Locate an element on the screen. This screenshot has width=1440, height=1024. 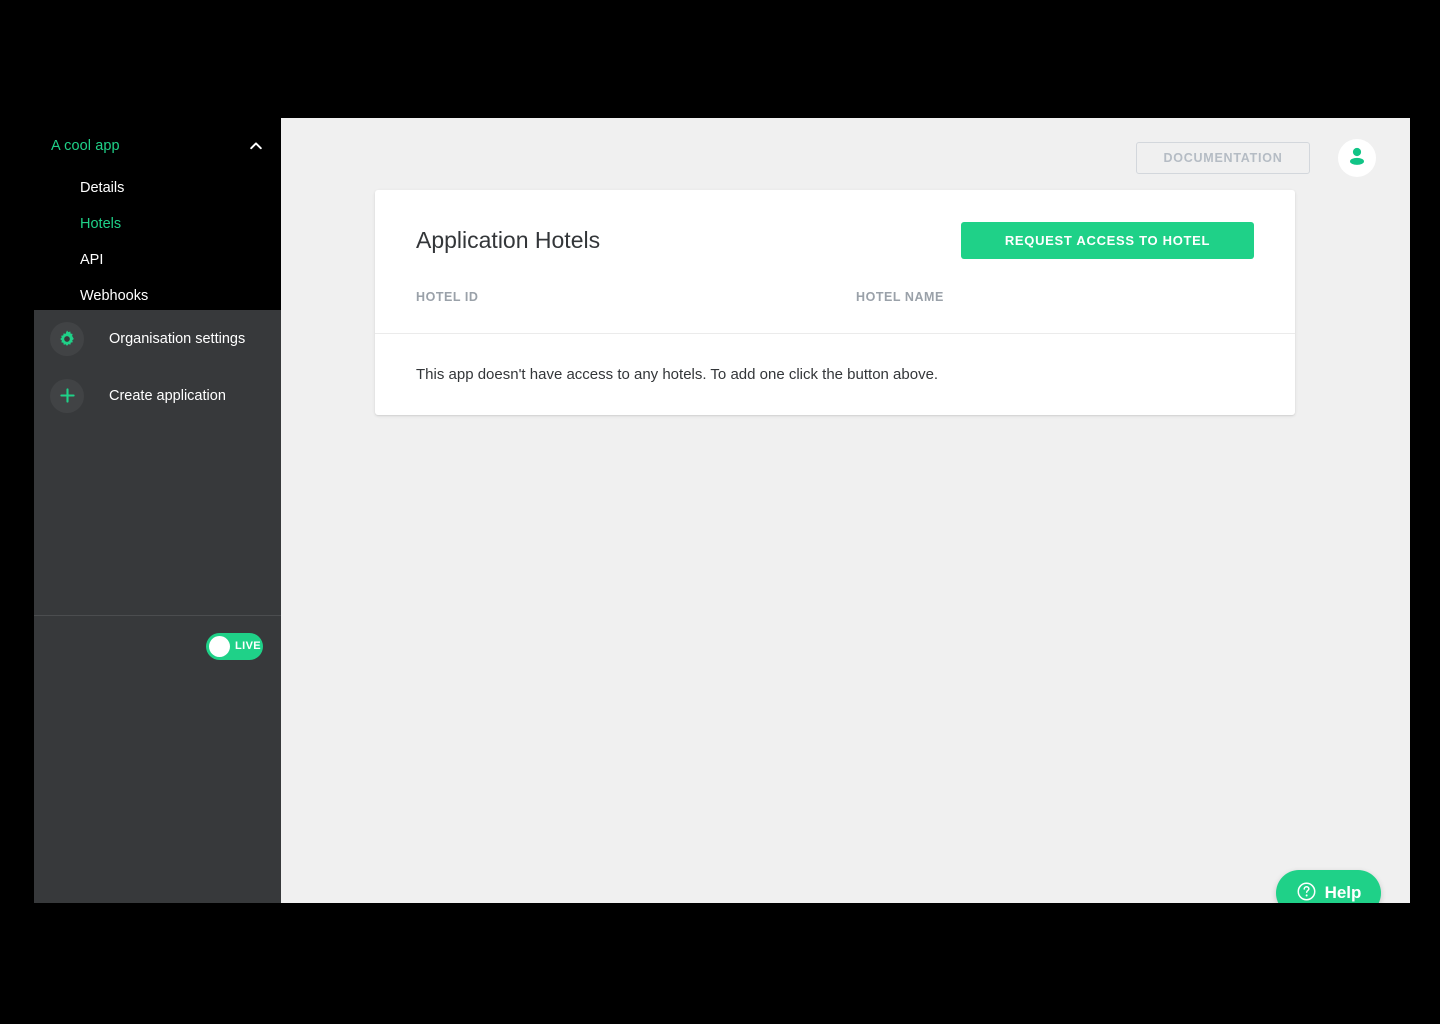
sidebar-item-webhooks: Webhooks is located at coordinates (157, 296).